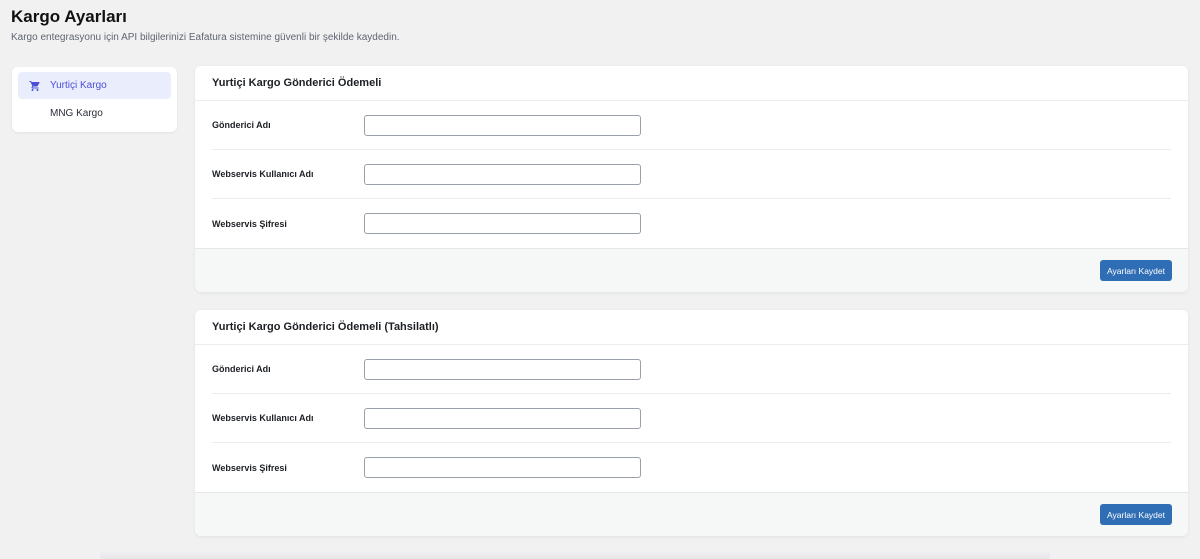  I want to click on sidebar: Yurtiçi Kargo MNG Kargo, so click(94, 99).